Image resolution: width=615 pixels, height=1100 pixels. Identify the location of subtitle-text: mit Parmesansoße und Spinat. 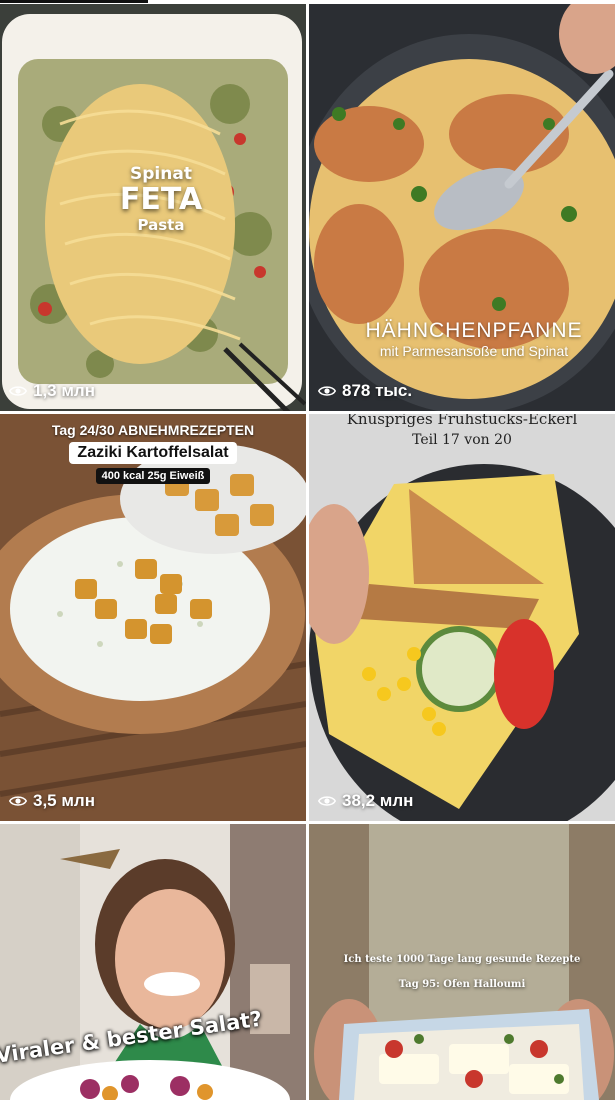
(474, 351).